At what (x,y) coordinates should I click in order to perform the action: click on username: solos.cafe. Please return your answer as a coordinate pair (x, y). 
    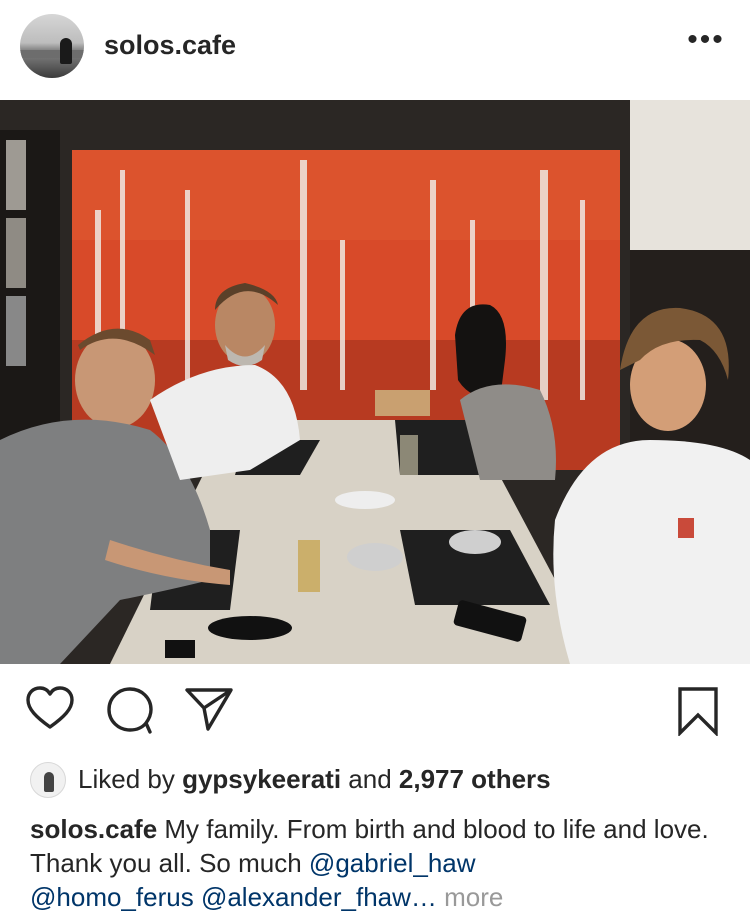
    Looking at the image, I should click on (170, 45).